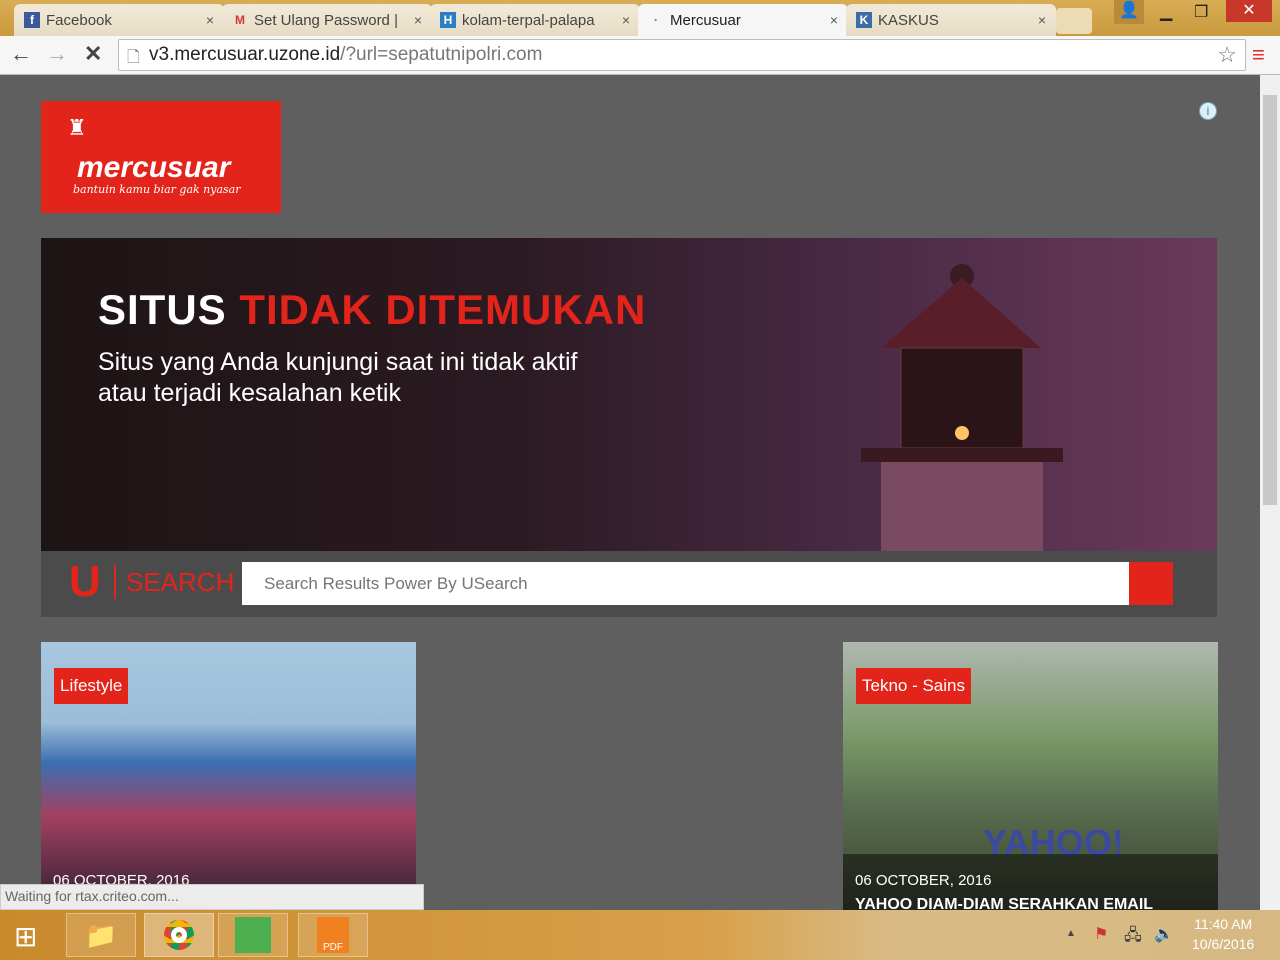 Image resolution: width=1280 pixels, height=960 pixels. Describe the element at coordinates (179, 935) in the screenshot. I see `chrome-icon` at that location.